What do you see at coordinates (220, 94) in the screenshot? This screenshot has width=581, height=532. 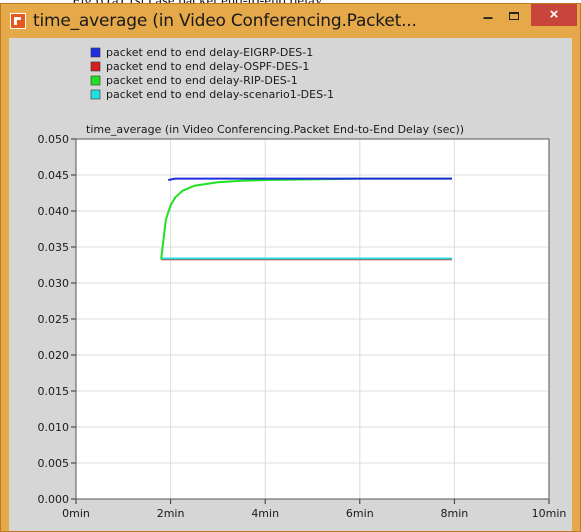 I see `legend-label: packet end to end delay-scenario1-DES-1` at bounding box center [220, 94].